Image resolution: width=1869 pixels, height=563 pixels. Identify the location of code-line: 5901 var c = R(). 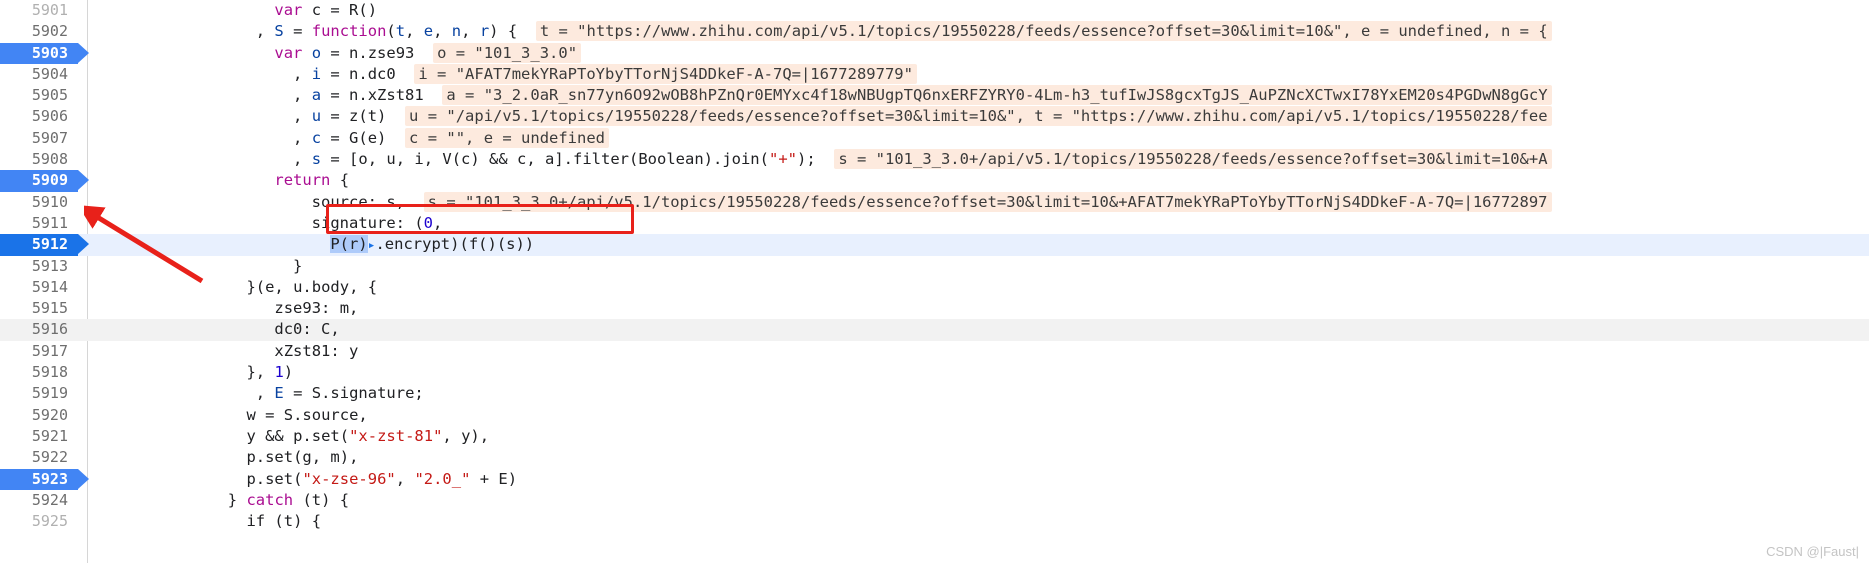
(934, 10).